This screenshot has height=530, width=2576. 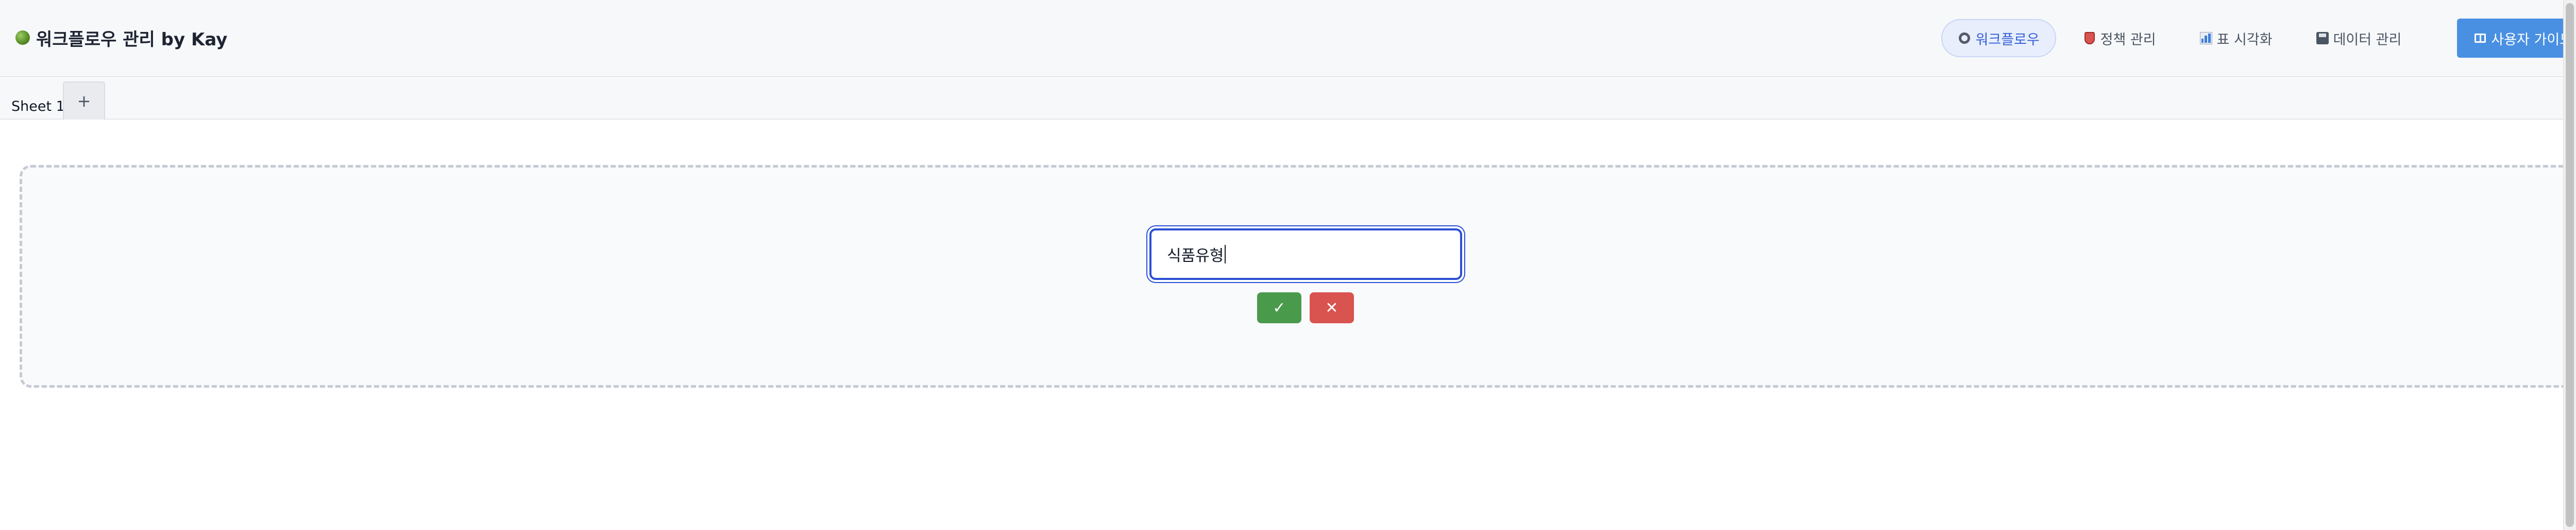 I want to click on nav-data-label: 데이터 관리, so click(x=2367, y=39).